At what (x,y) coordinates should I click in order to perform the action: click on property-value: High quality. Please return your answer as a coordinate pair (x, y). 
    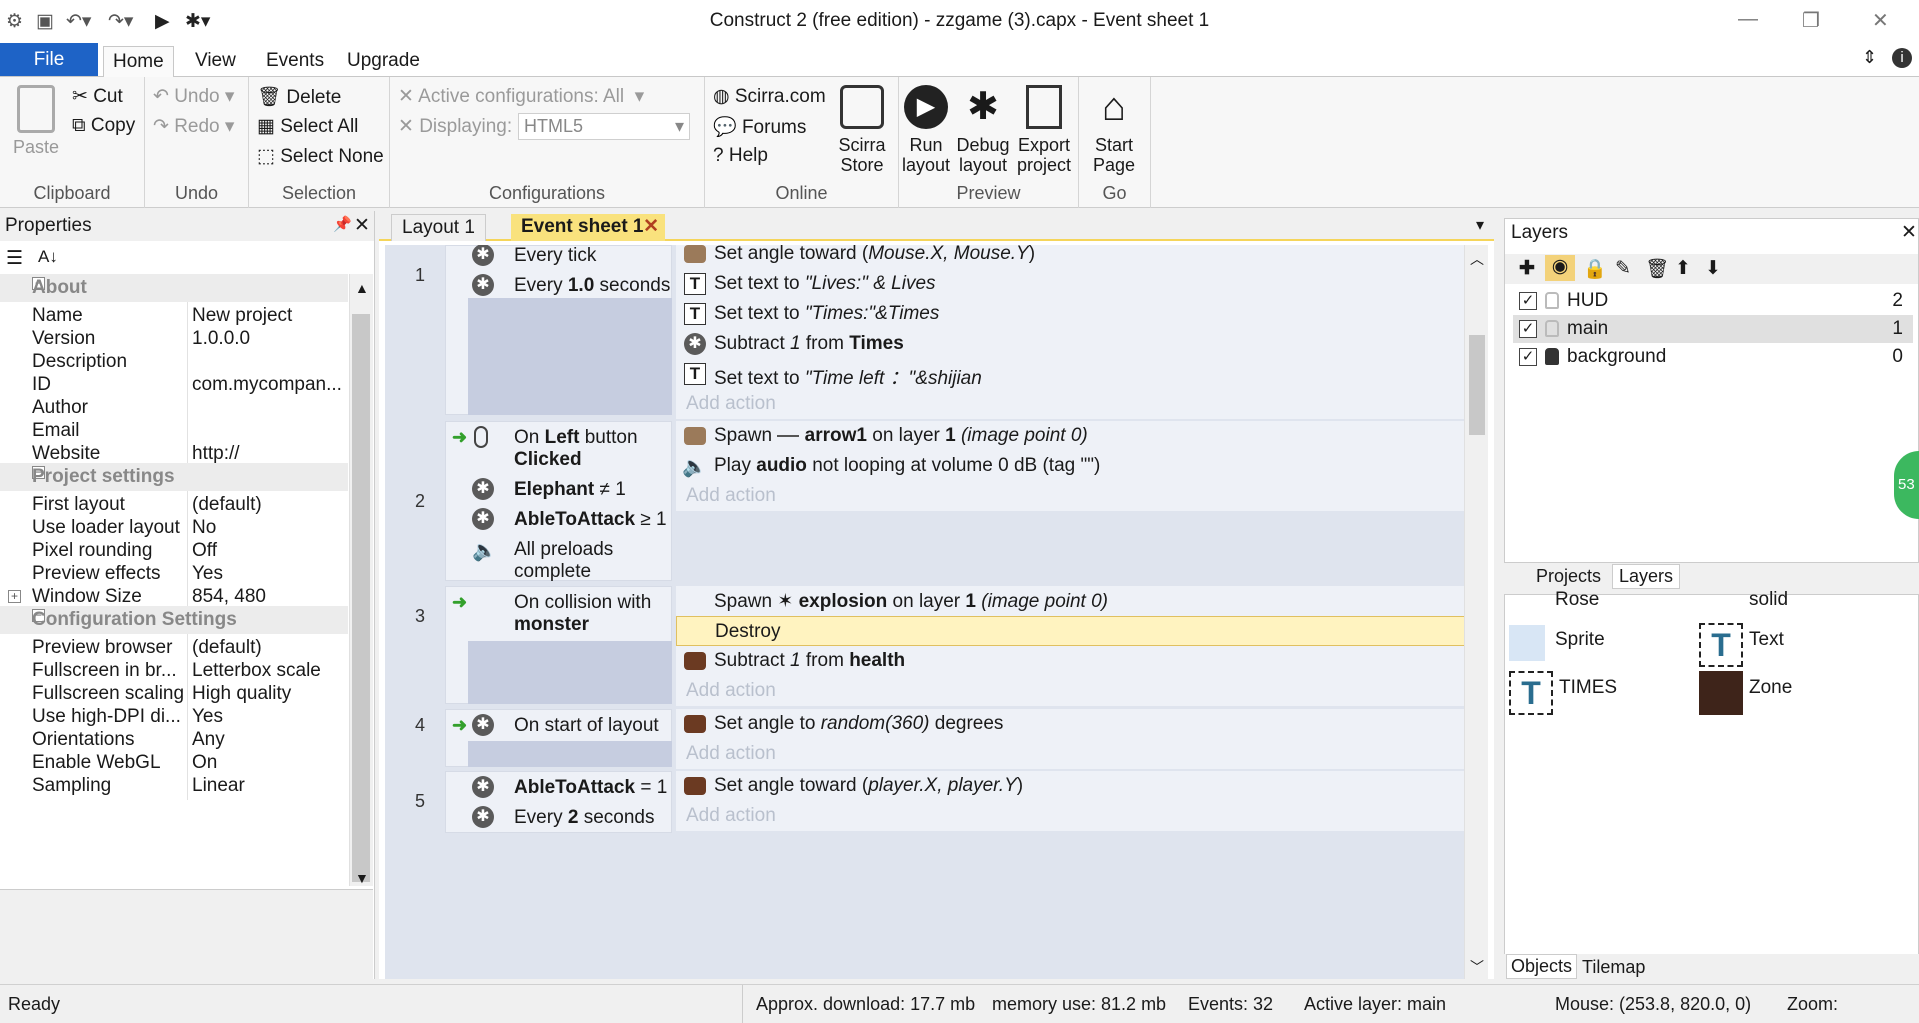
    Looking at the image, I should click on (269, 694).